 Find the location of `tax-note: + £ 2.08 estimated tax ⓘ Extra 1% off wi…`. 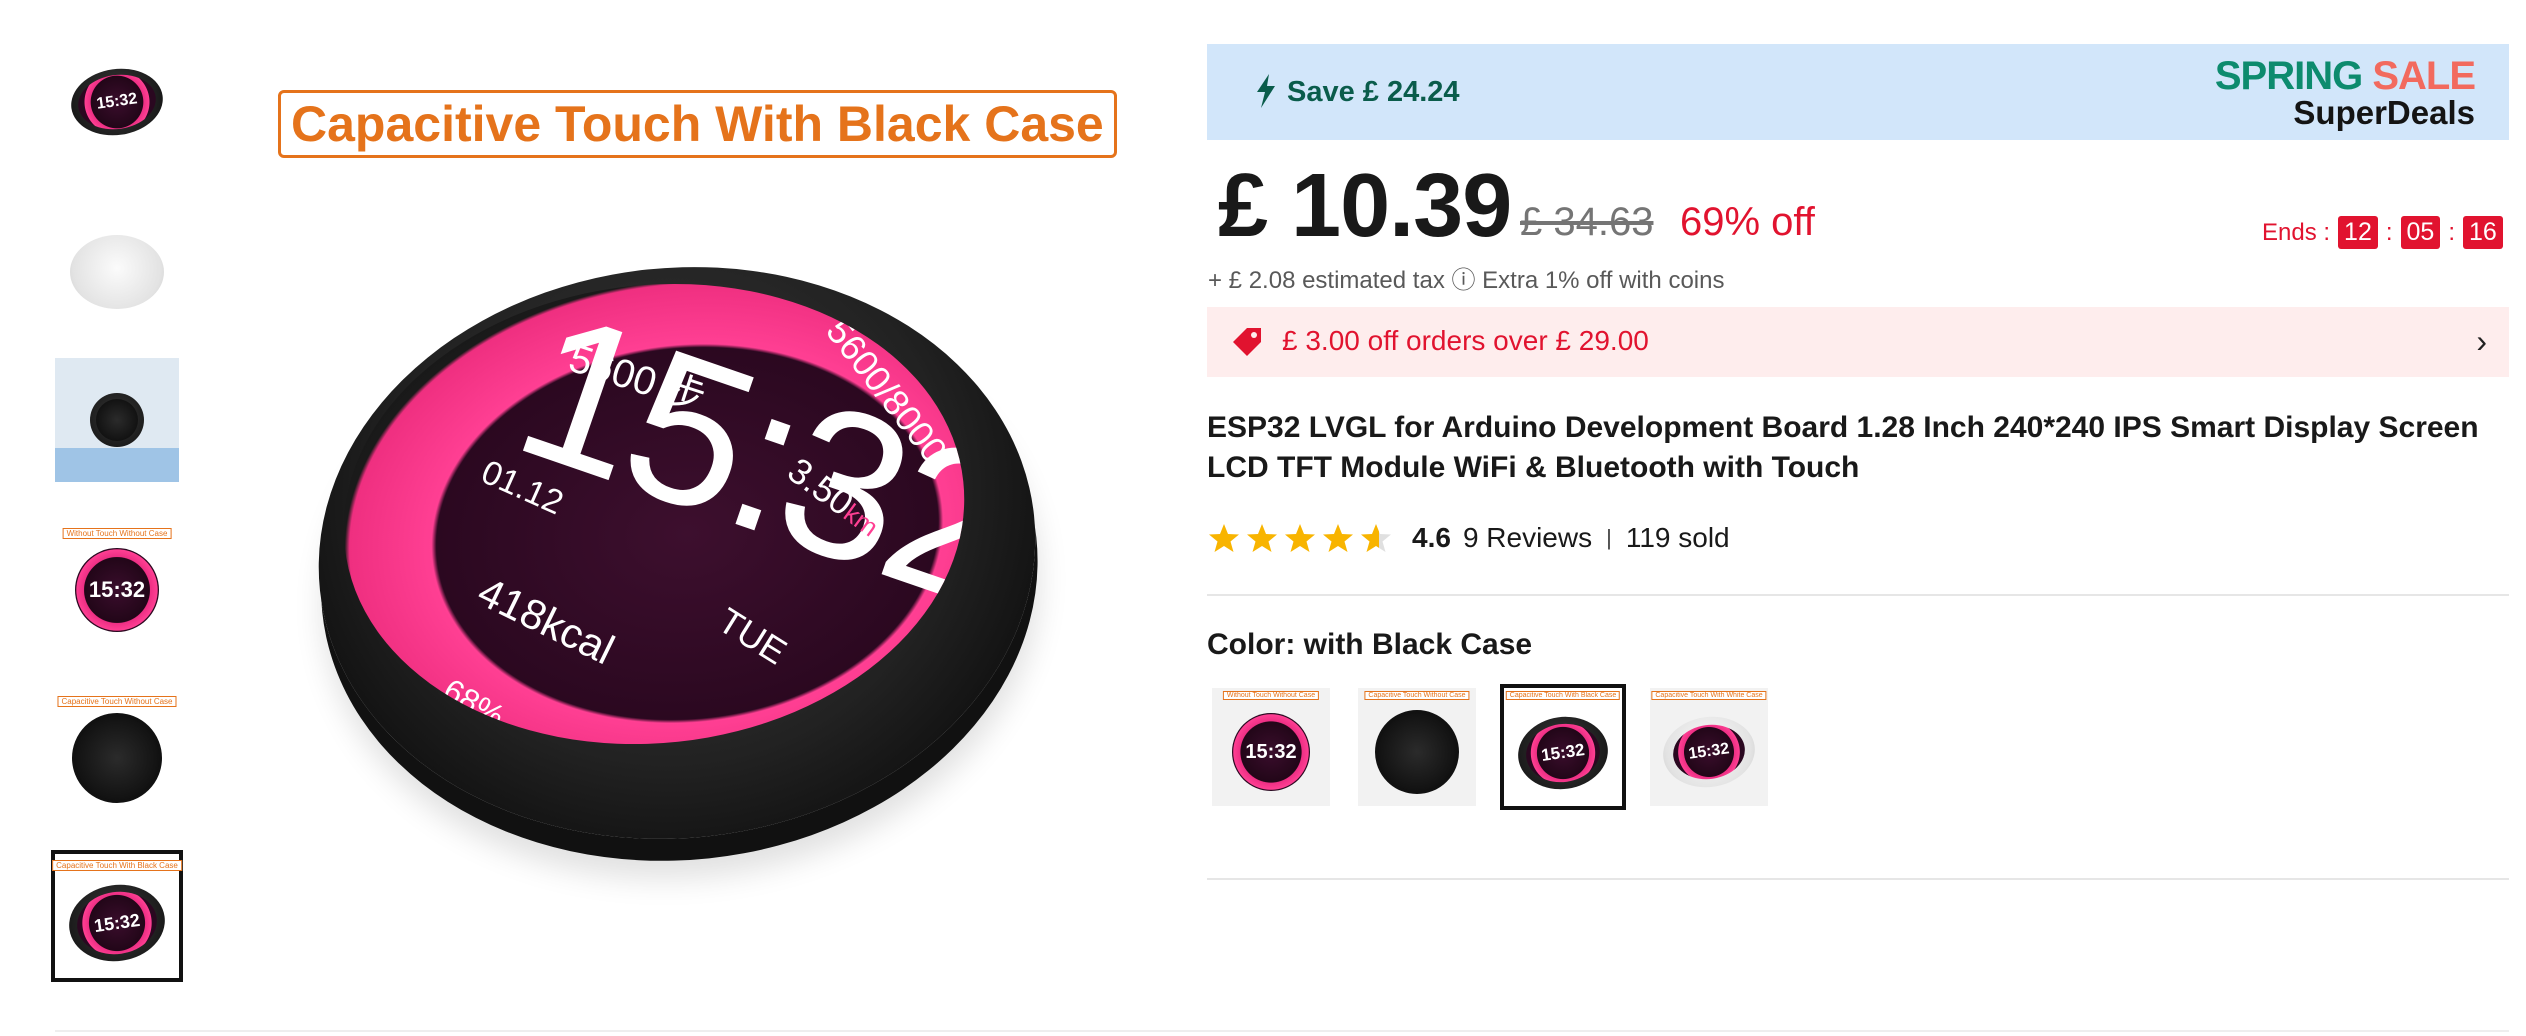

tax-note: + £ 2.08 estimated tax ⓘ Extra 1% off wi… is located at coordinates (1466, 280).